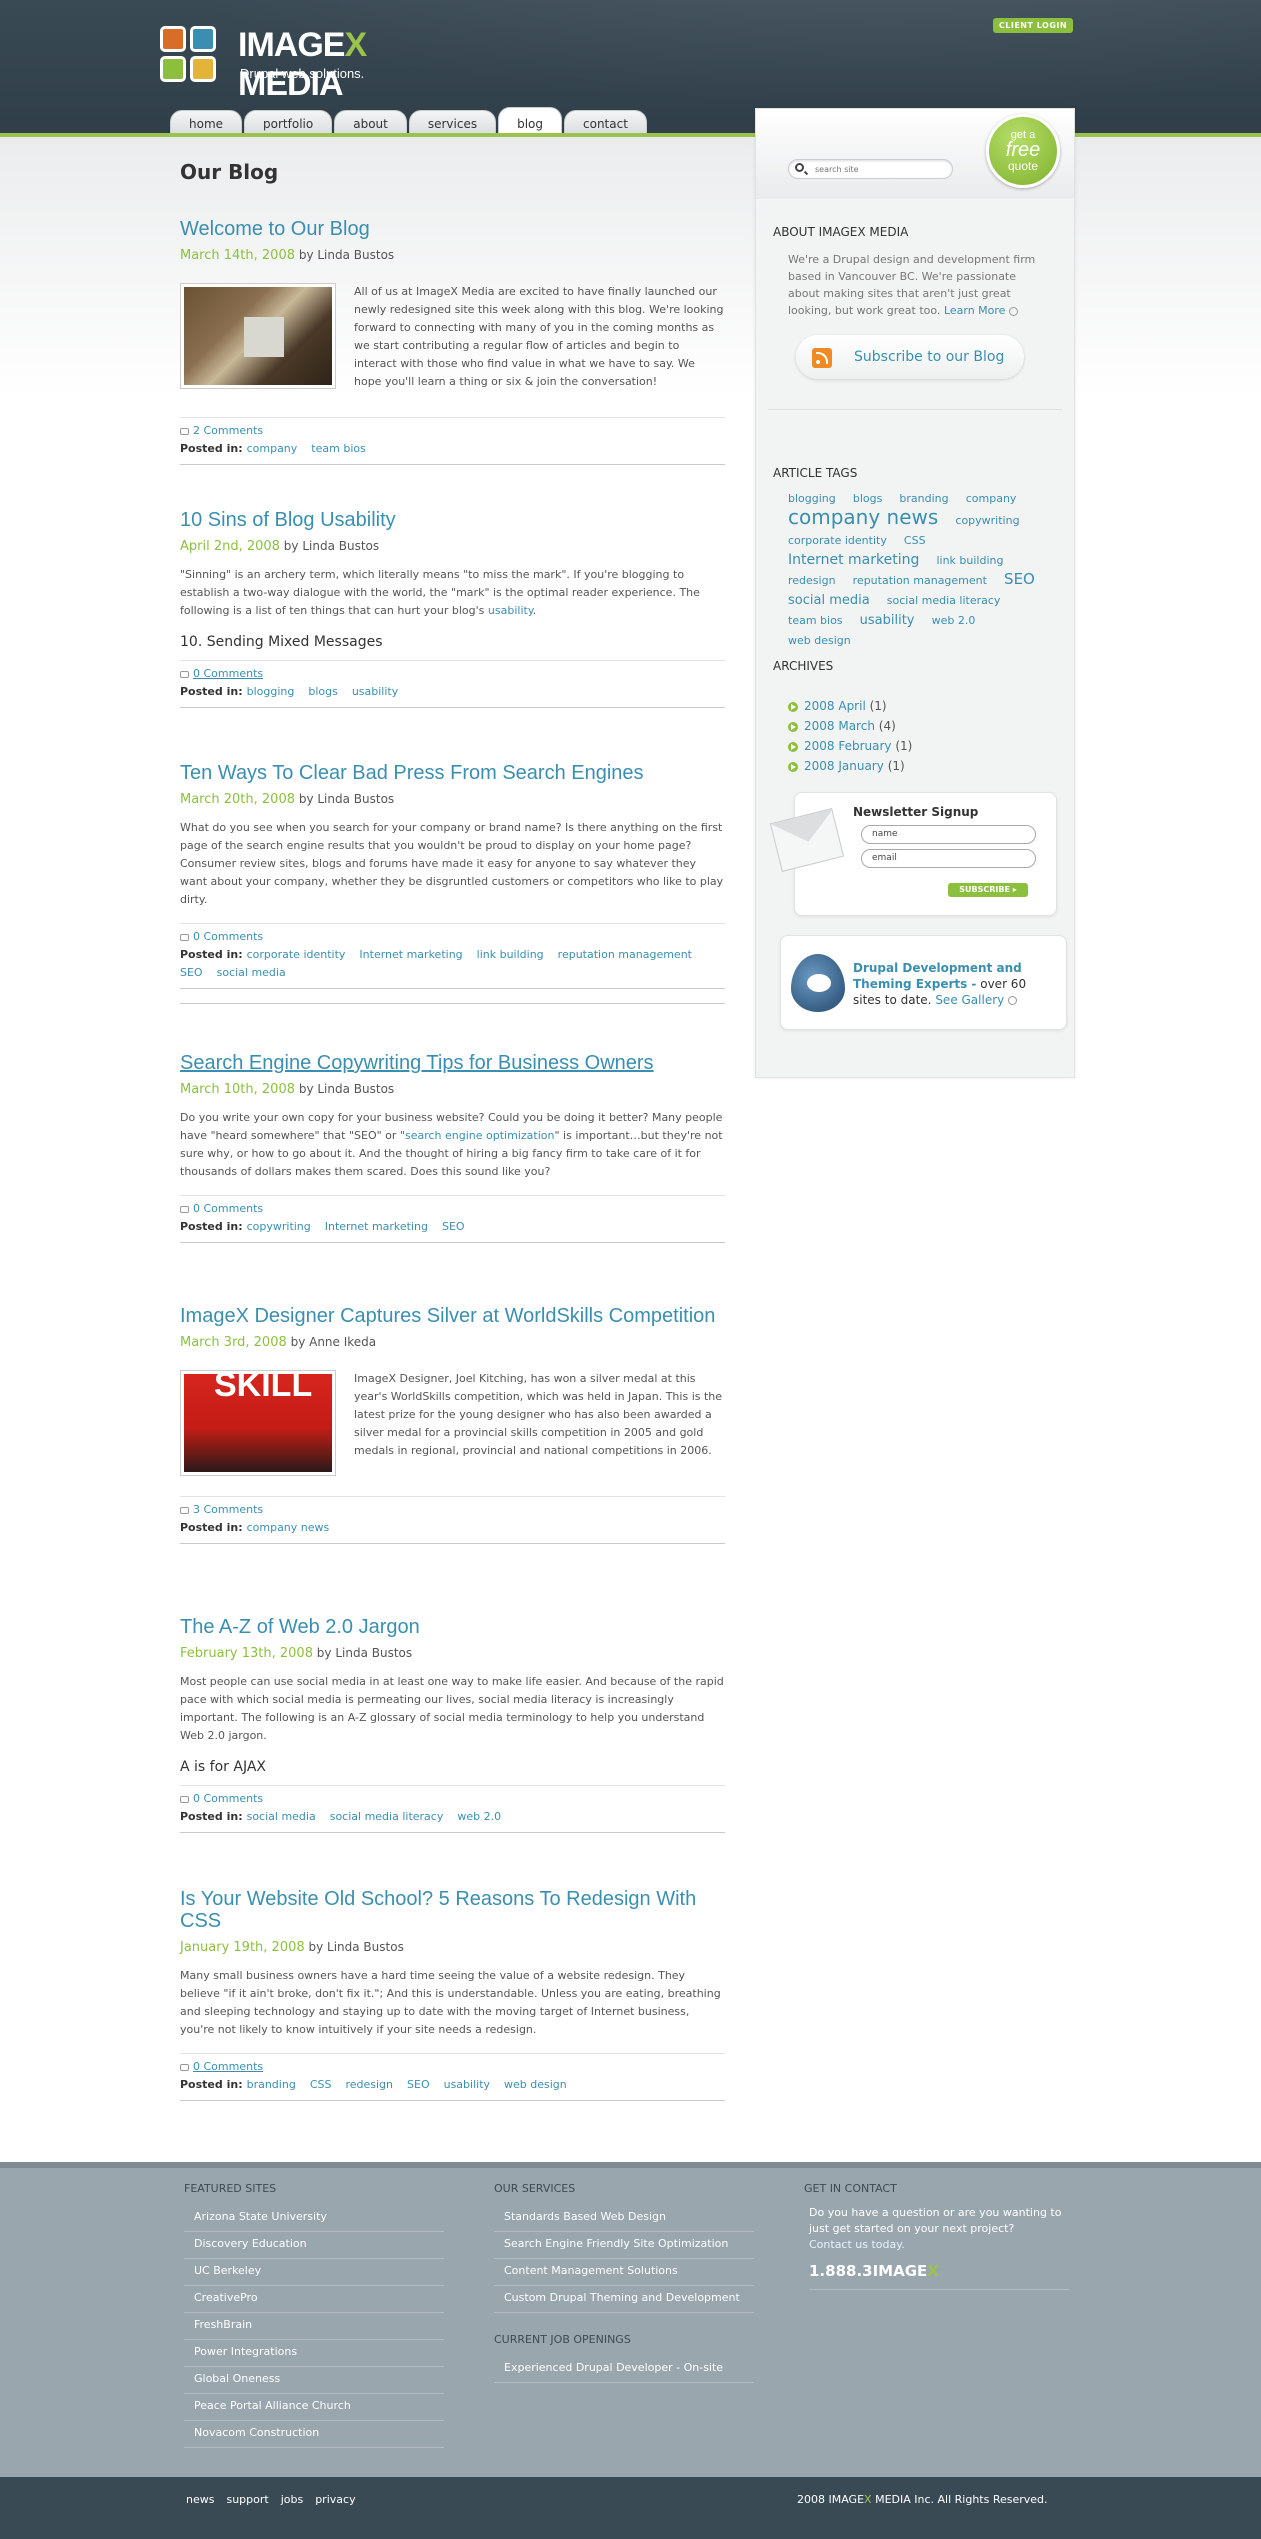 The image size is (1261, 2539). Describe the element at coordinates (624, 2272) in the screenshot. I see `service-link: Content Management Solutions` at that location.